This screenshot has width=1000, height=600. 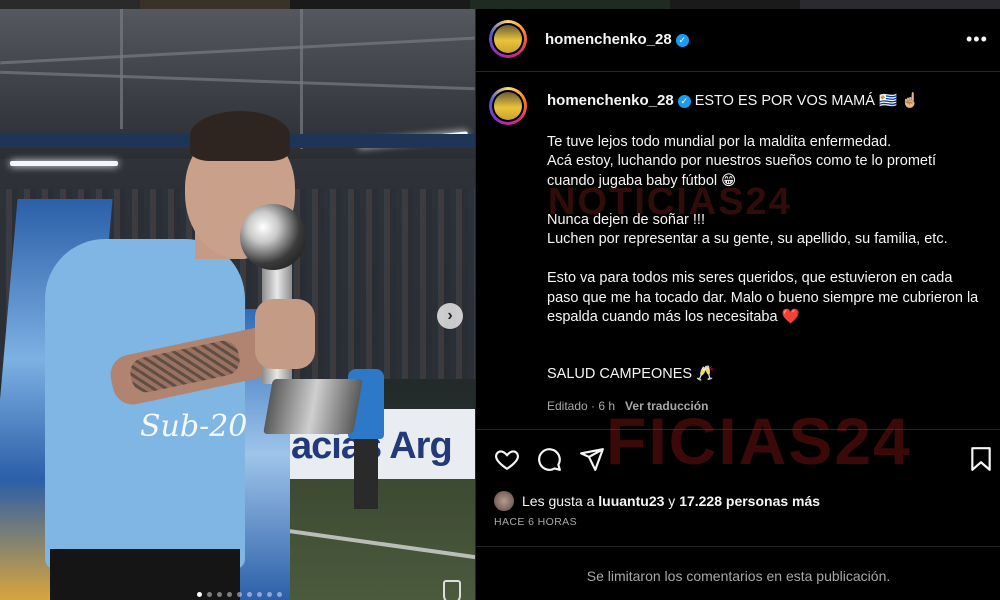 I want to click on next-photo-button: ›, so click(x=450, y=316).